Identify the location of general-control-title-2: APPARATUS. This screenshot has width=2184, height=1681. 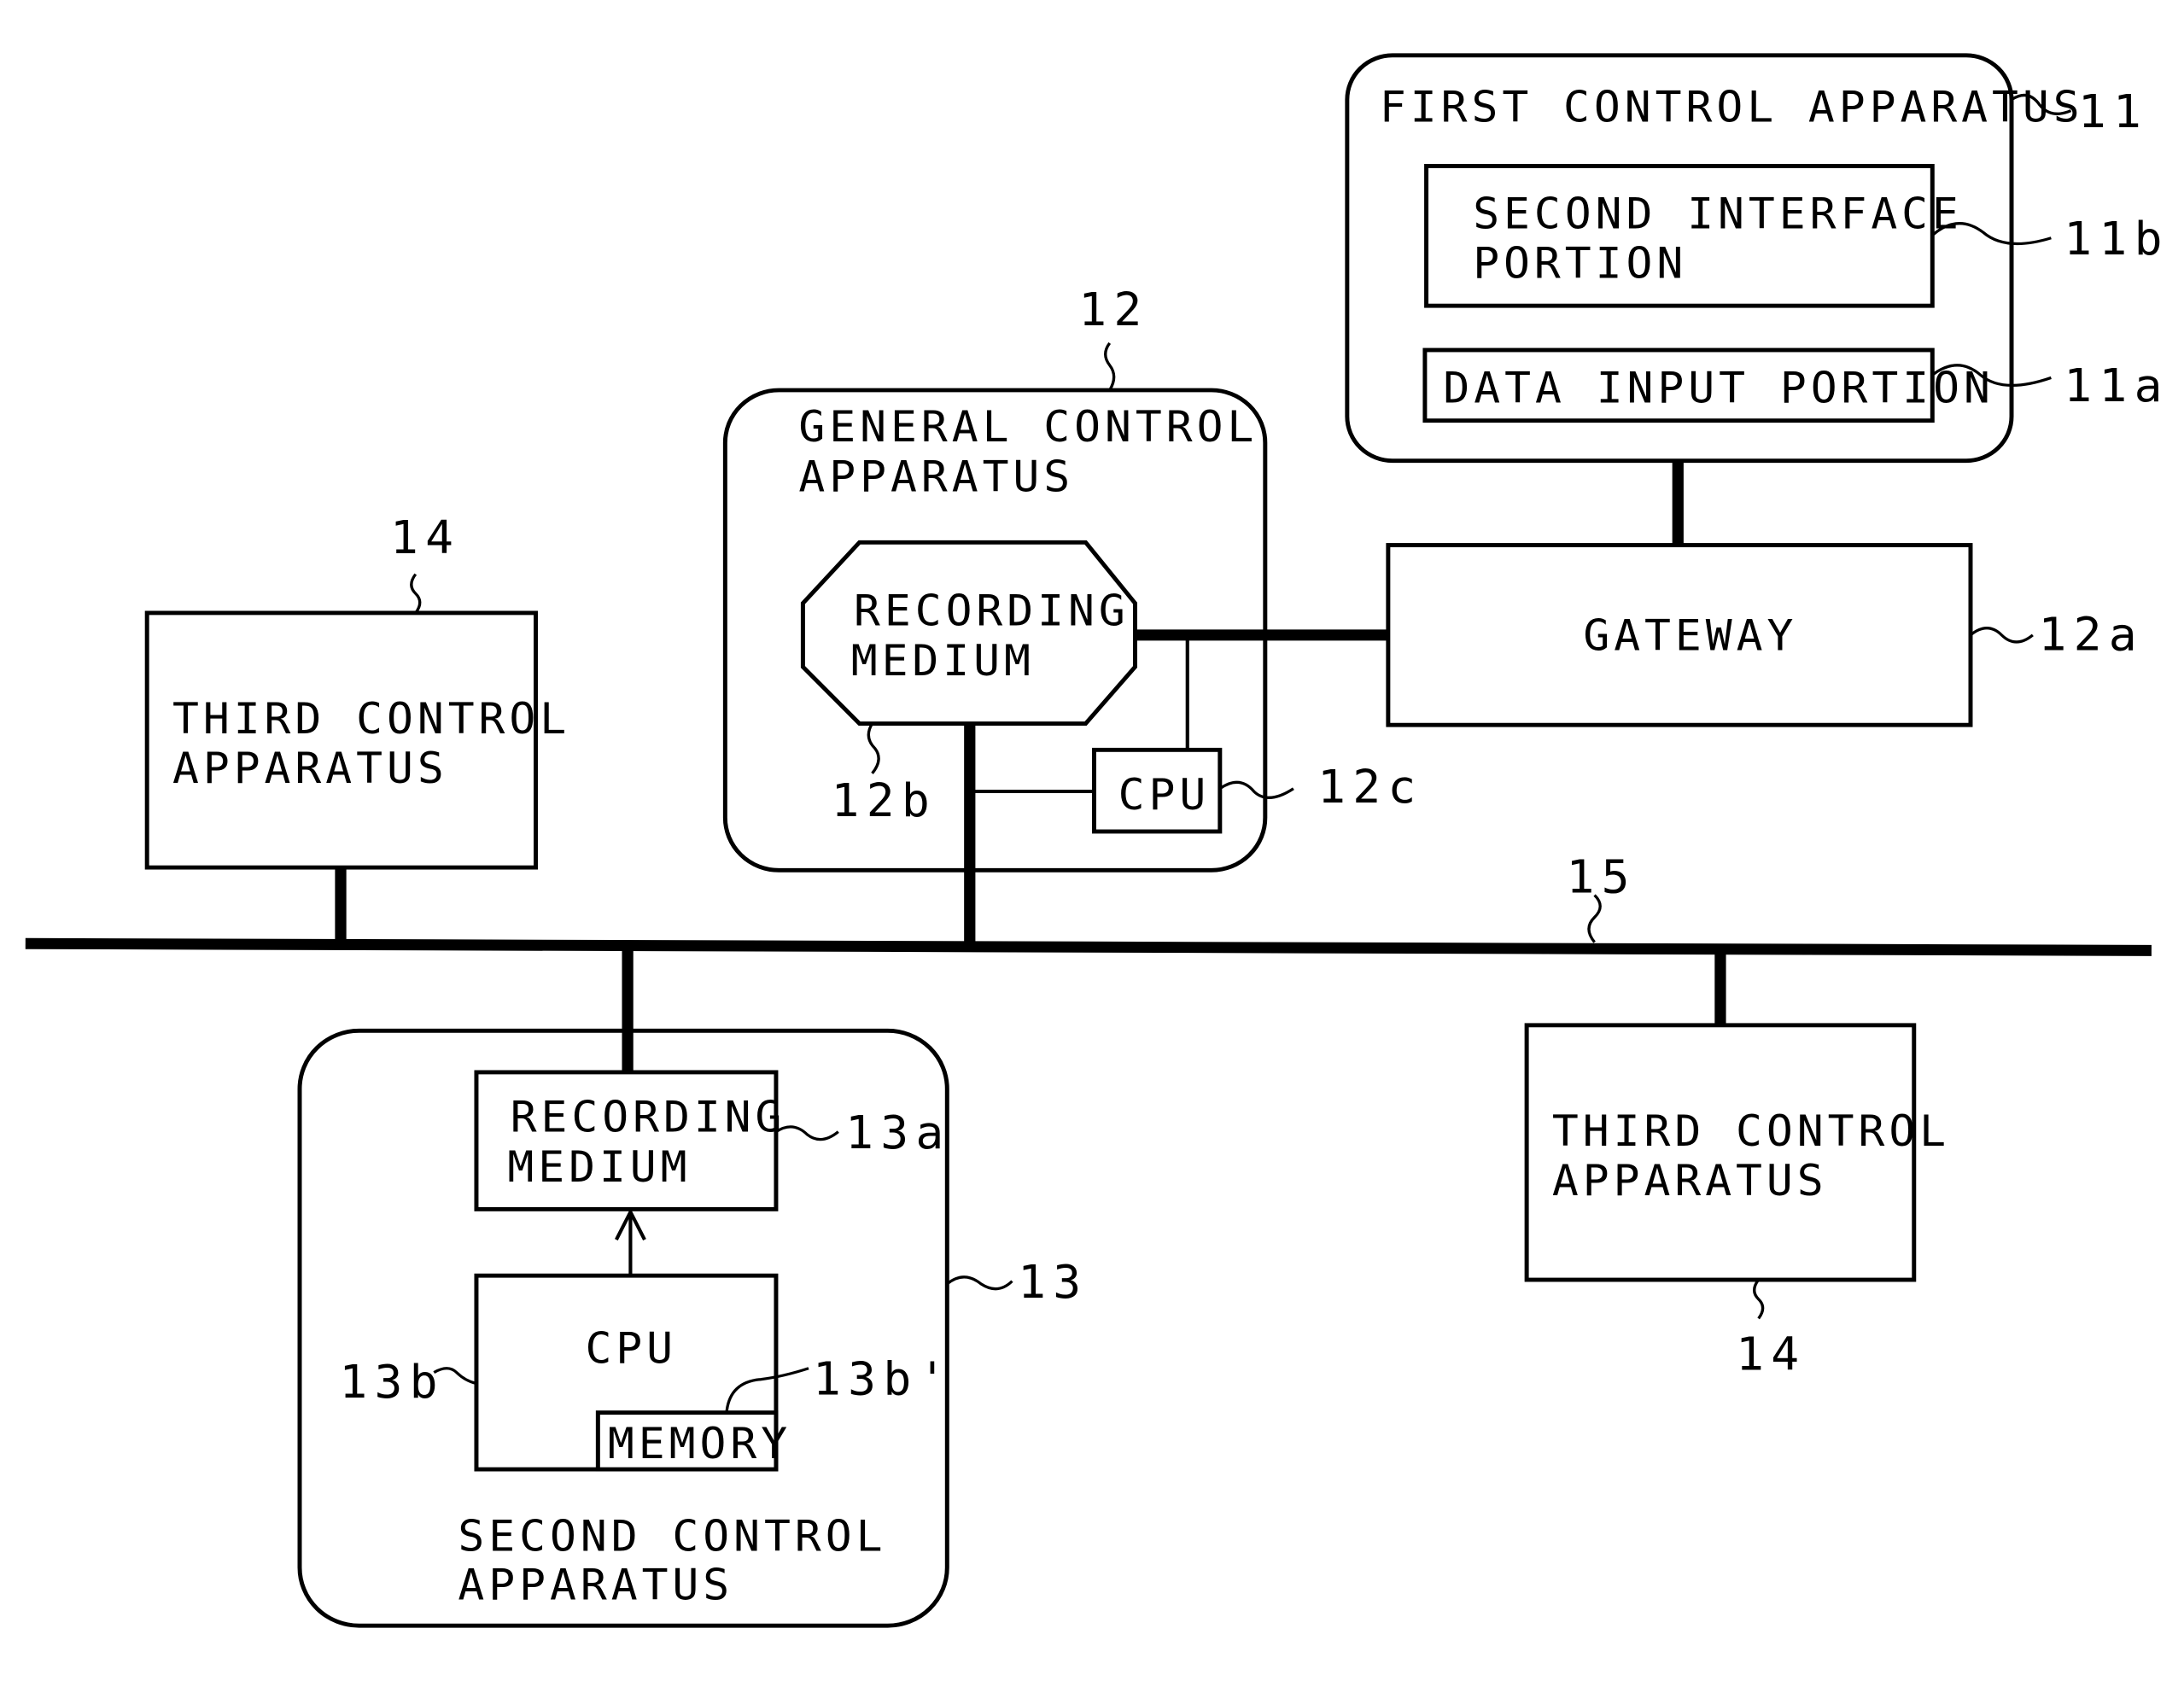
(936, 477).